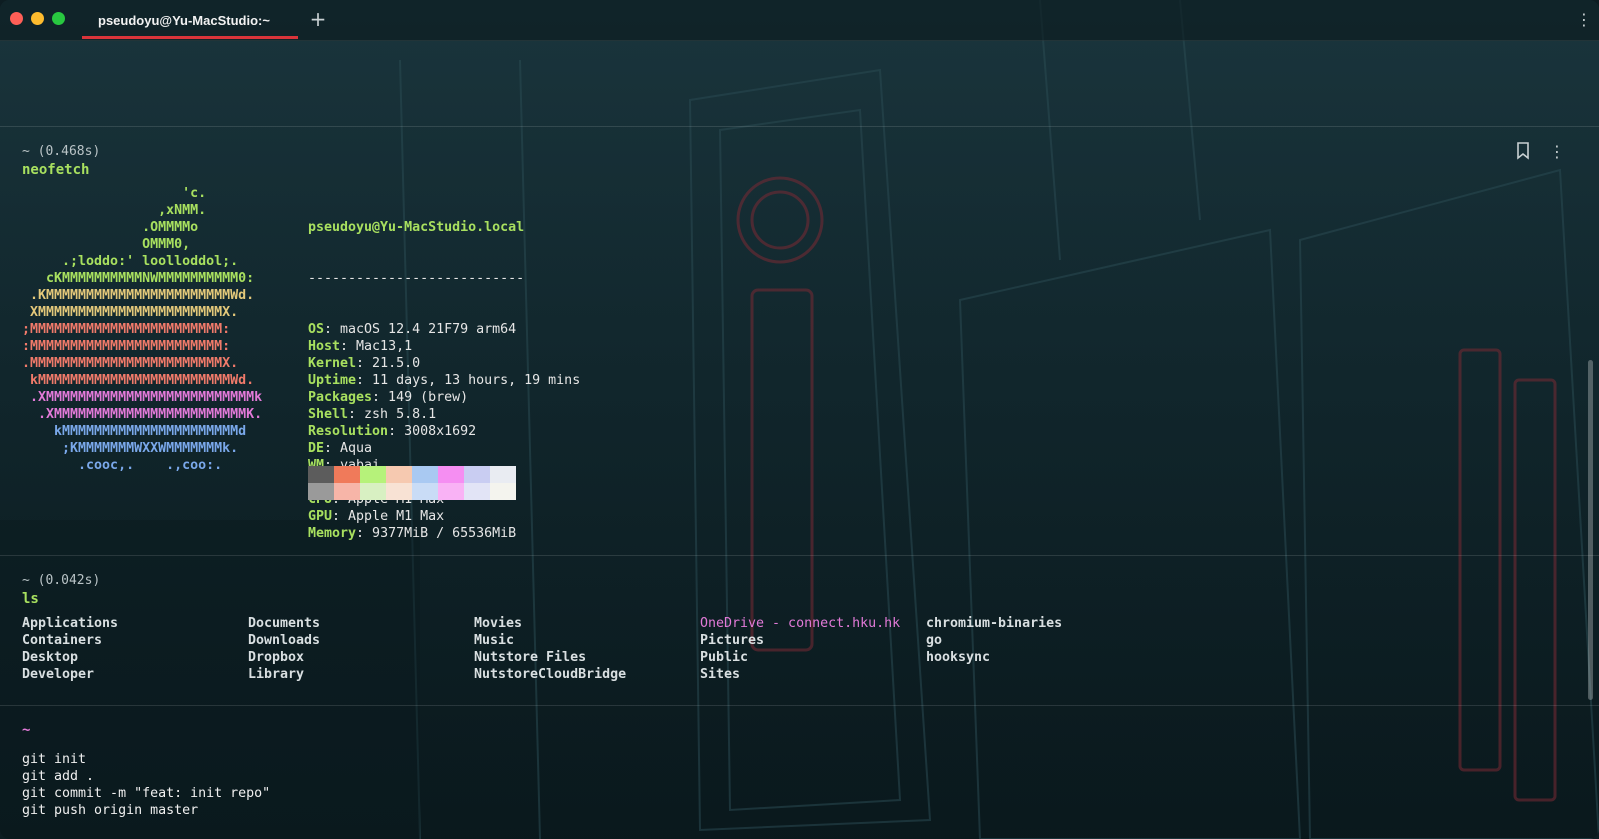 The image size is (1599, 839). I want to click on block-menu-icon: ⋮, so click(1557, 152).